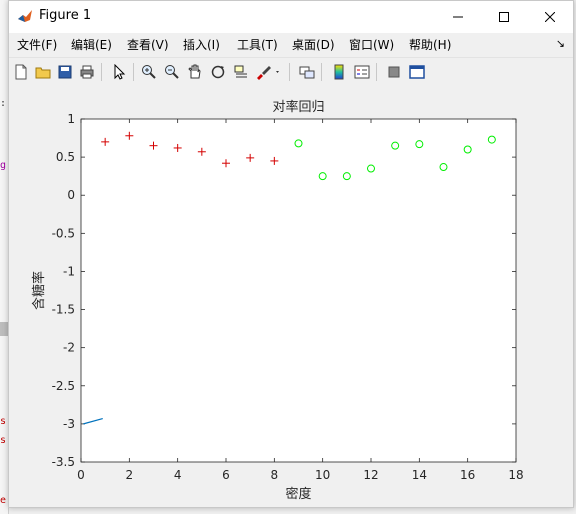 The height and width of the screenshot is (514, 576). I want to click on zoom-out-button, so click(172, 72).